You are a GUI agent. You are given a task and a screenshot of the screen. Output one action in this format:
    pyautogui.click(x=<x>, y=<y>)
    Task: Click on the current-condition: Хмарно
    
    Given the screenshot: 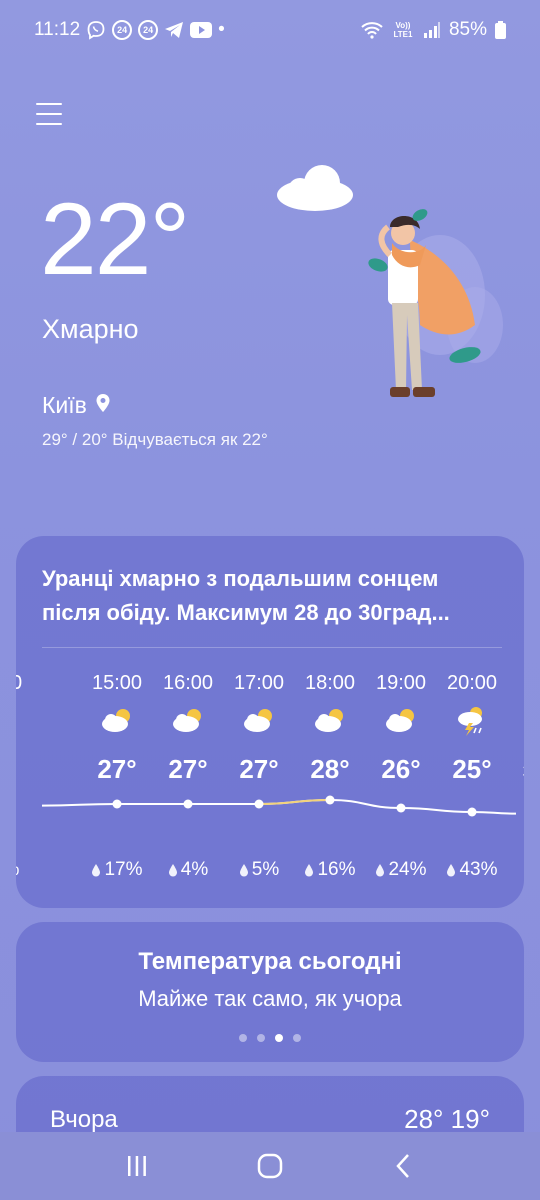 What is the action you would take?
    pyautogui.click(x=90, y=329)
    